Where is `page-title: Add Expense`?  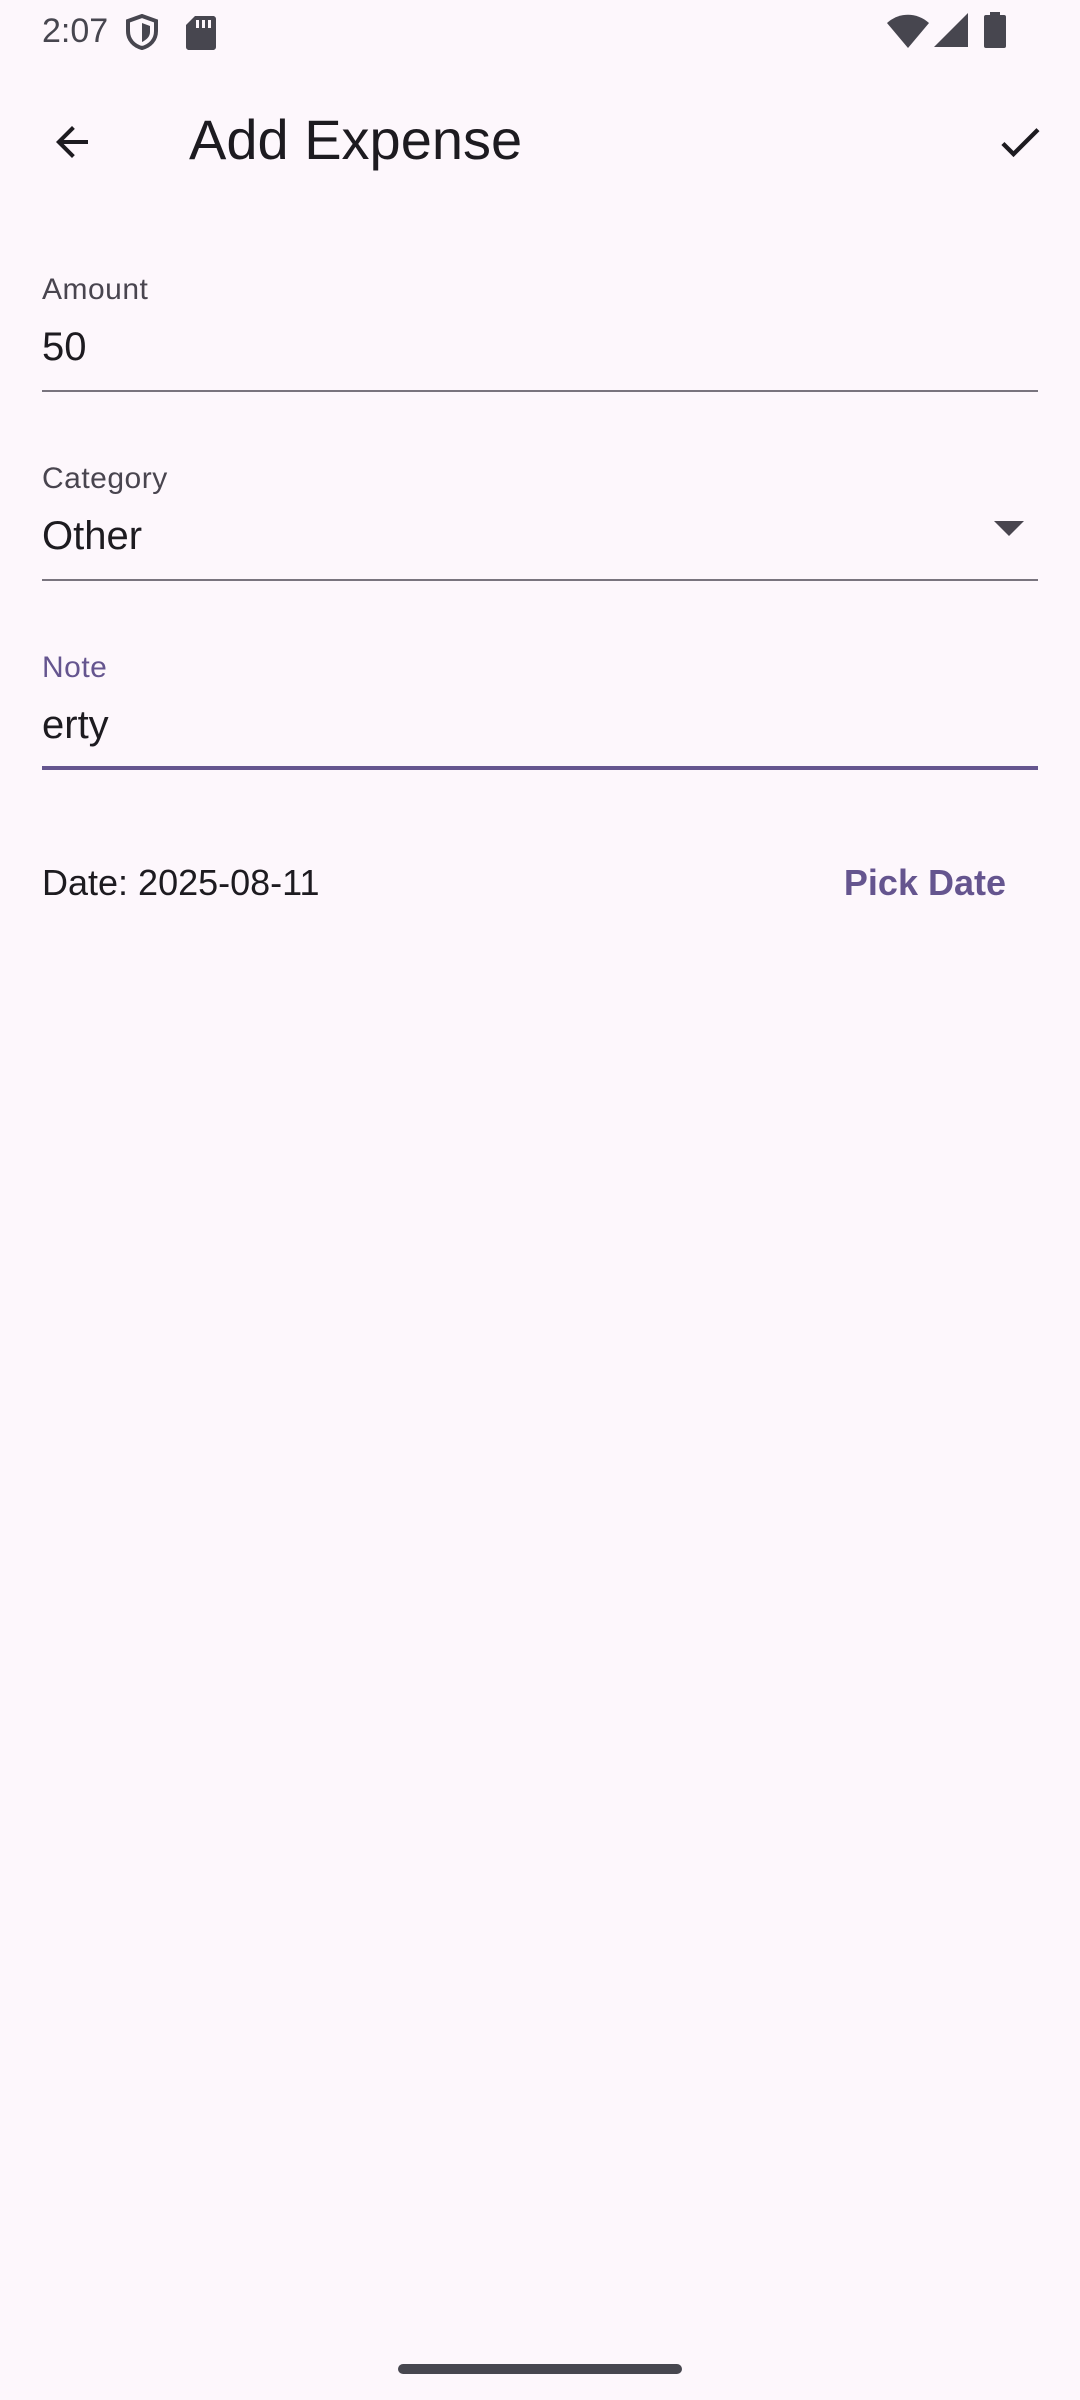
page-title: Add Expense is located at coordinates (356, 139).